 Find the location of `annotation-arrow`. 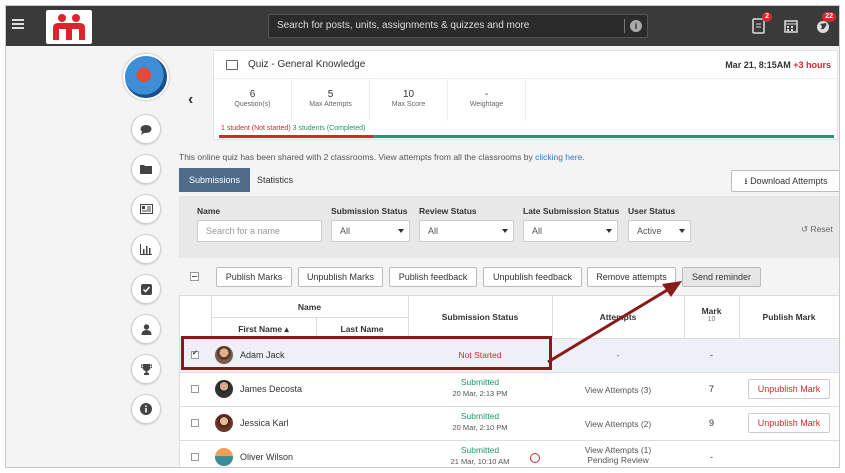

annotation-arrow is located at coordinates (614, 322).